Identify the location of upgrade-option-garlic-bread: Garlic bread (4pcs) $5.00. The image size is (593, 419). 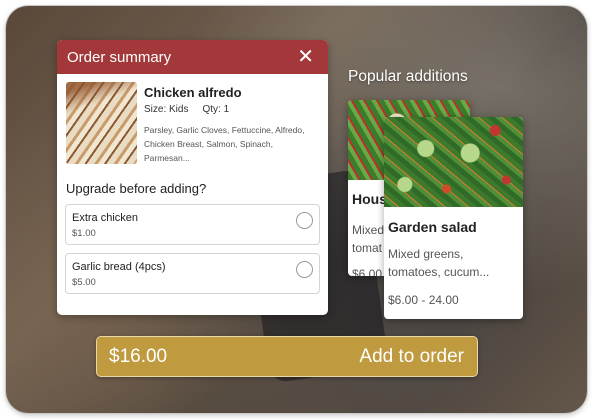
(192, 273).